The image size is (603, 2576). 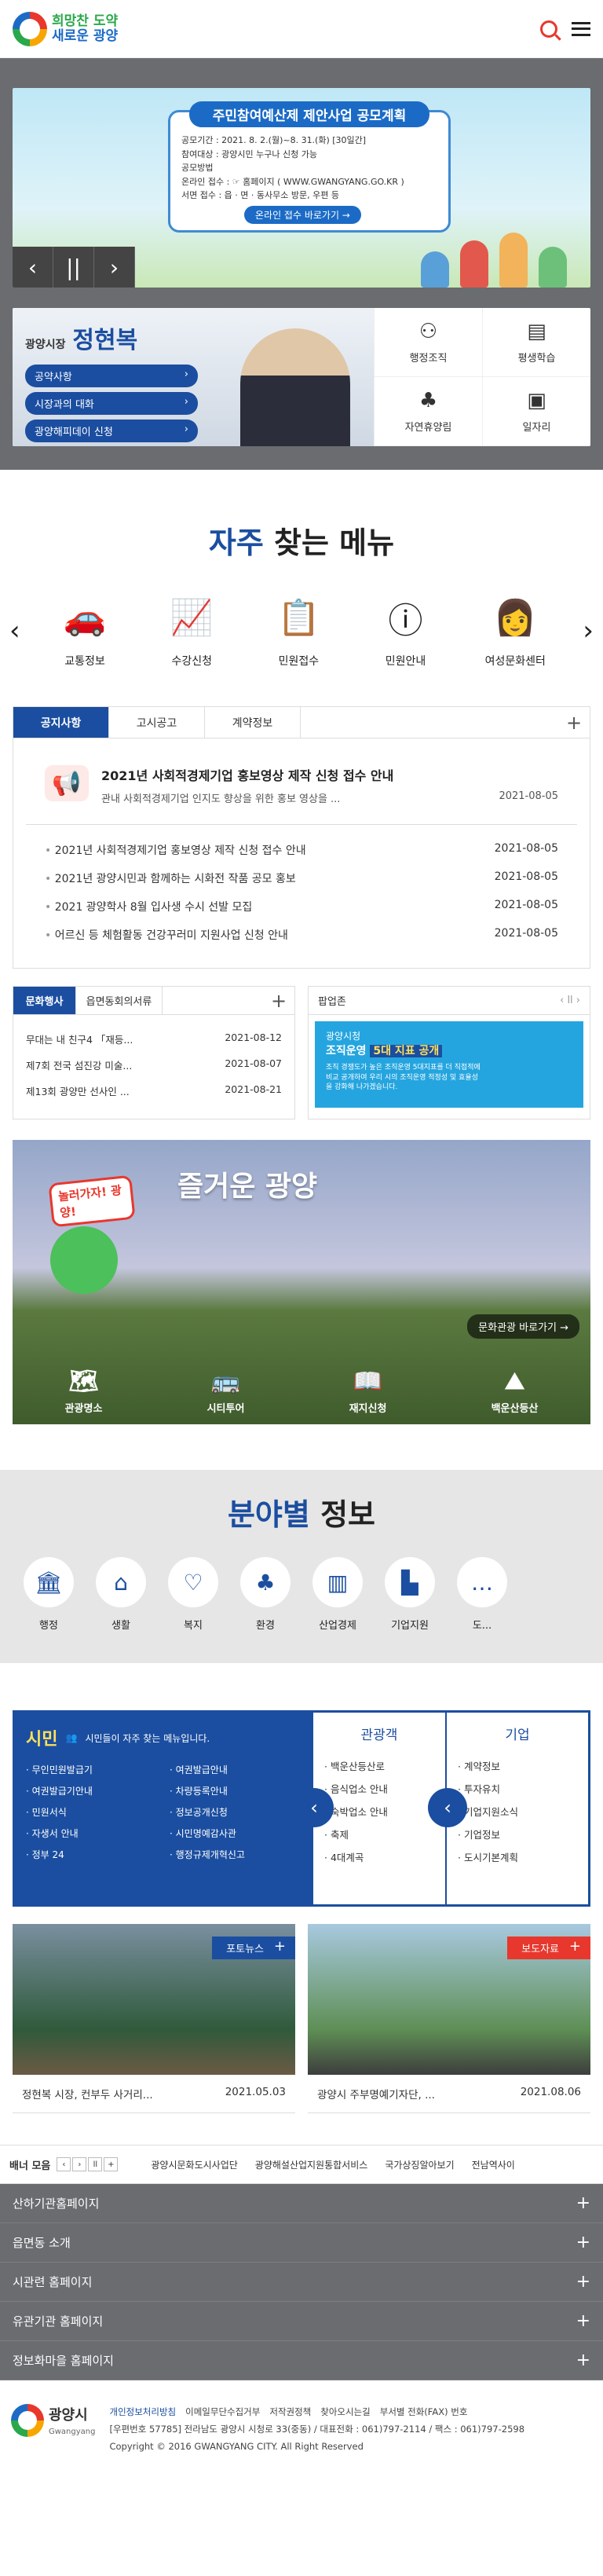 I want to click on list-item: 무대는 내 친구4 「재등... 2021-08-12, so click(x=154, y=1039).